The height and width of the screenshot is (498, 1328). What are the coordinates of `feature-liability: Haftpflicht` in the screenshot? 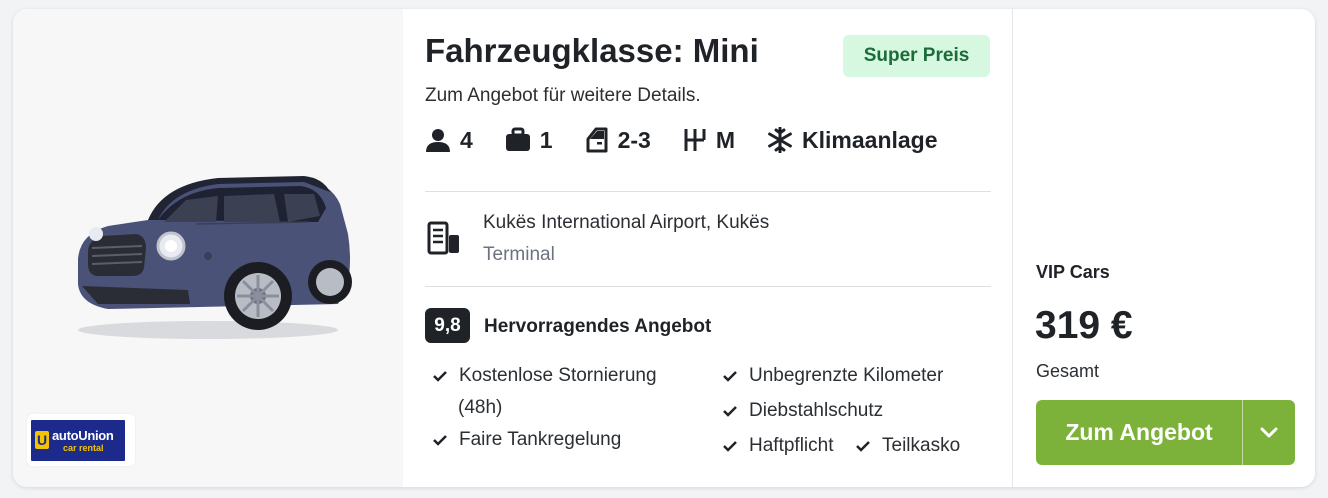 It's located at (778, 446).